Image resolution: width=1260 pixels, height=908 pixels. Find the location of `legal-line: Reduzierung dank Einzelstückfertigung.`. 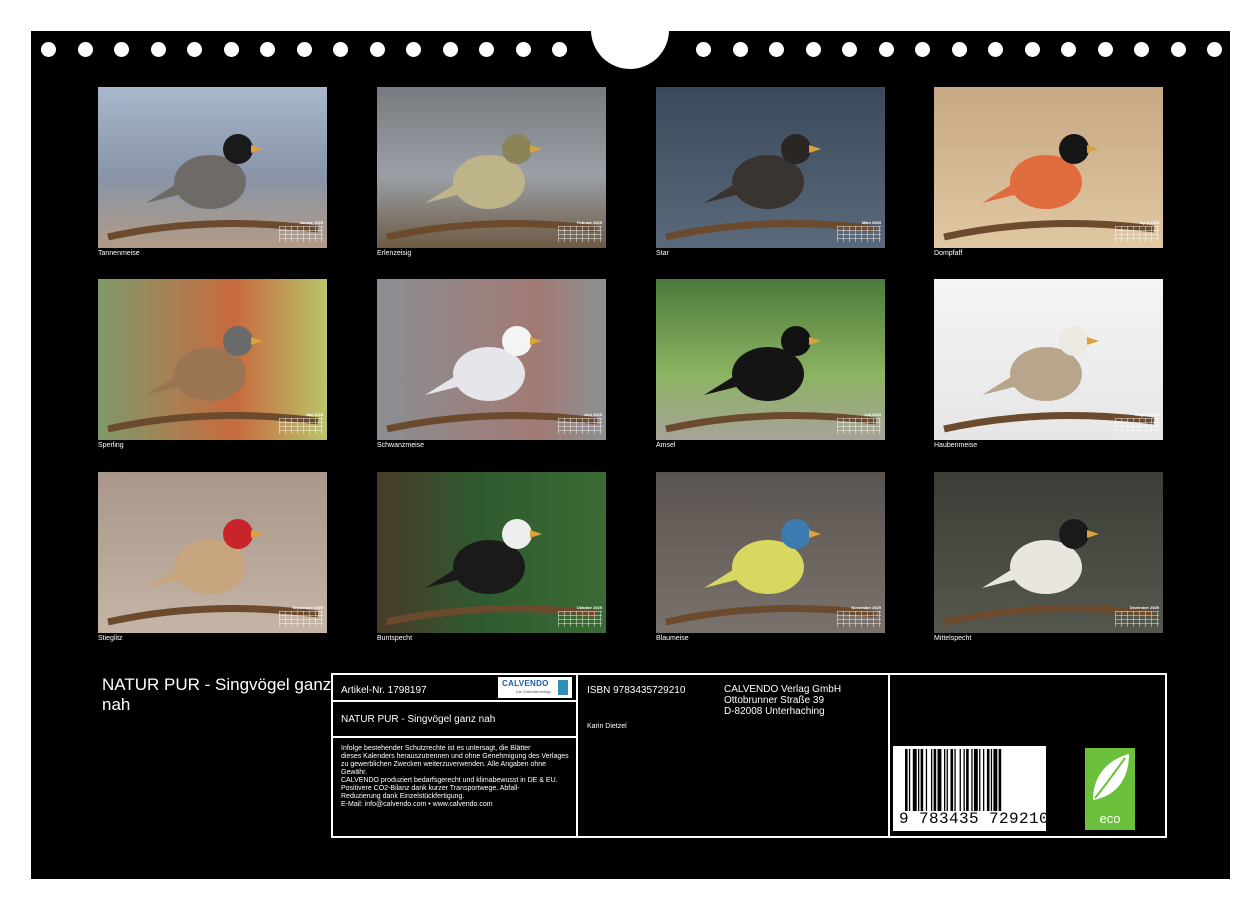

legal-line: Reduzierung dank Einzelstückfertigung. is located at coordinates (403, 796).